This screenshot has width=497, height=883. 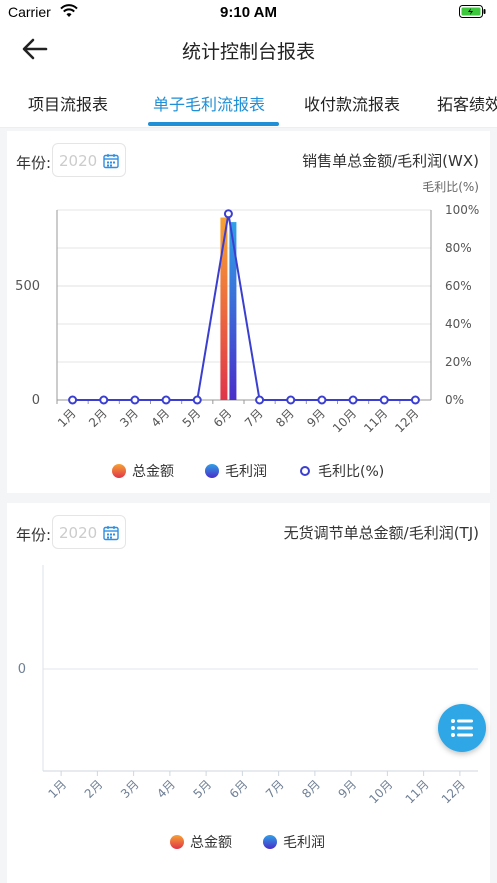 I want to click on chart-legend: 总金额 毛利润 毛利比(%), so click(x=248, y=471).